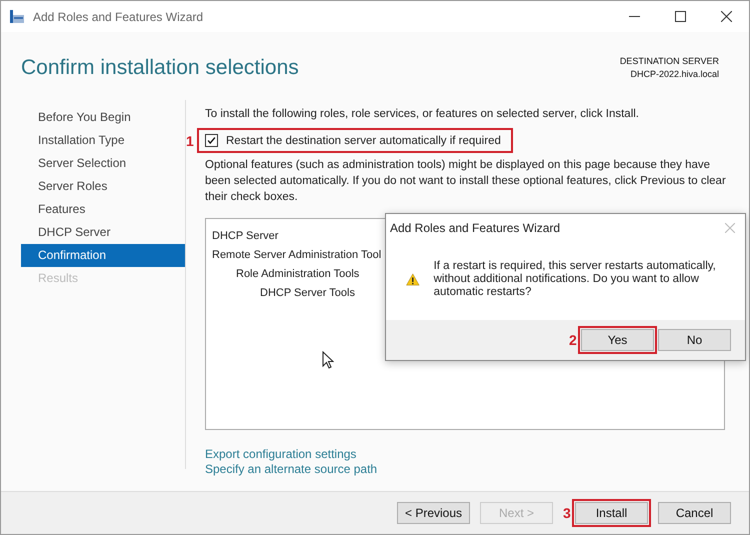 This screenshot has width=750, height=535. What do you see at coordinates (669, 61) in the screenshot?
I see `destination-label: DESTINATION SERVER` at bounding box center [669, 61].